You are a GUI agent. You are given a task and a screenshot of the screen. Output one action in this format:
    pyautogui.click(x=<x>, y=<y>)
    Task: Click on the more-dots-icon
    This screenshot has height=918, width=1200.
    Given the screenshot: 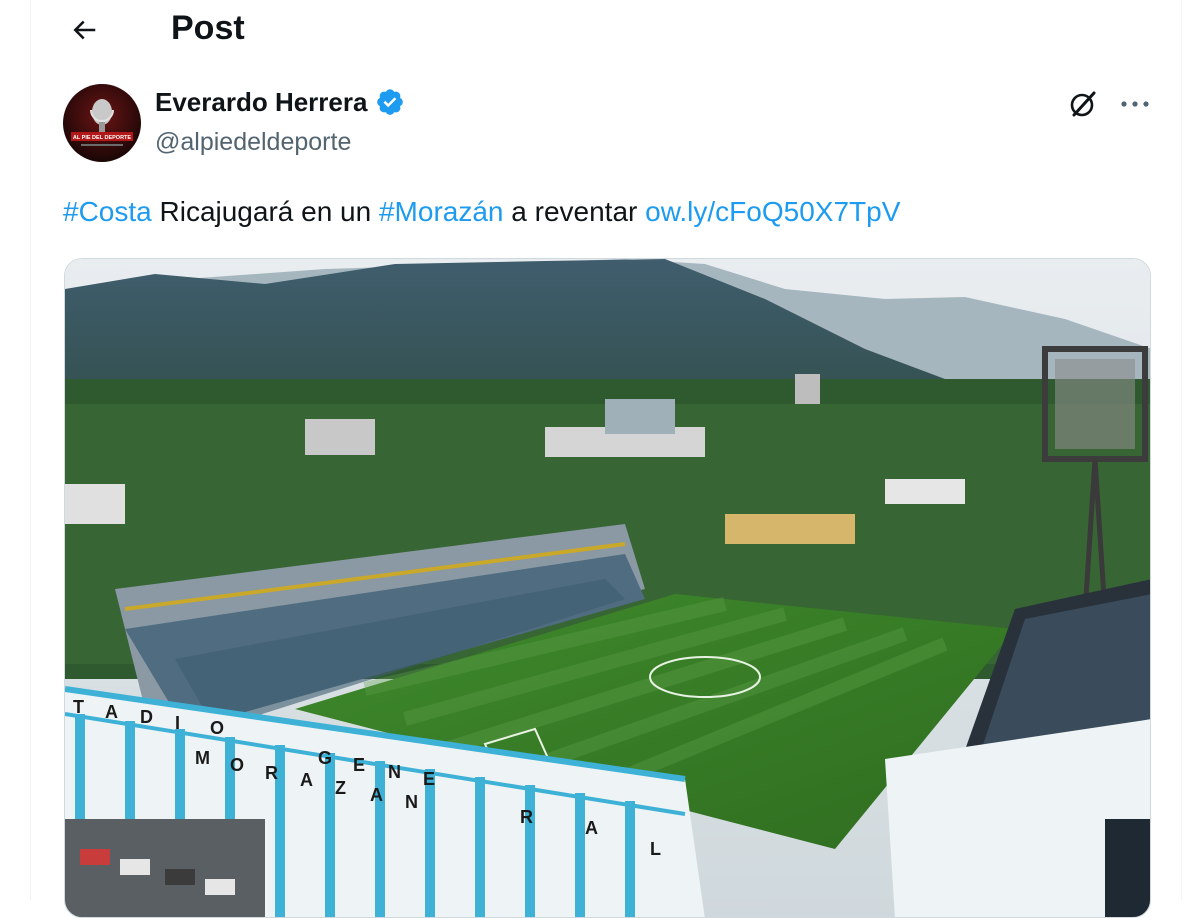 What is the action you would take?
    pyautogui.click(x=1135, y=104)
    